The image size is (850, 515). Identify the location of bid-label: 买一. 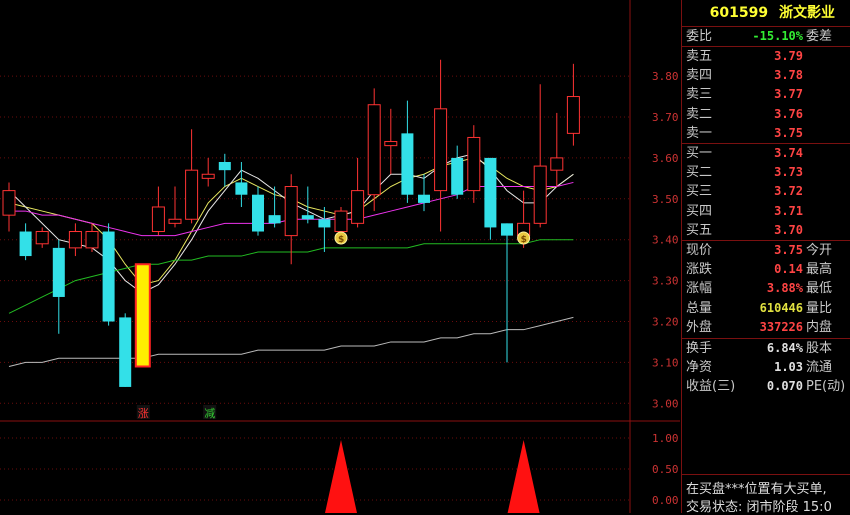
(699, 153).